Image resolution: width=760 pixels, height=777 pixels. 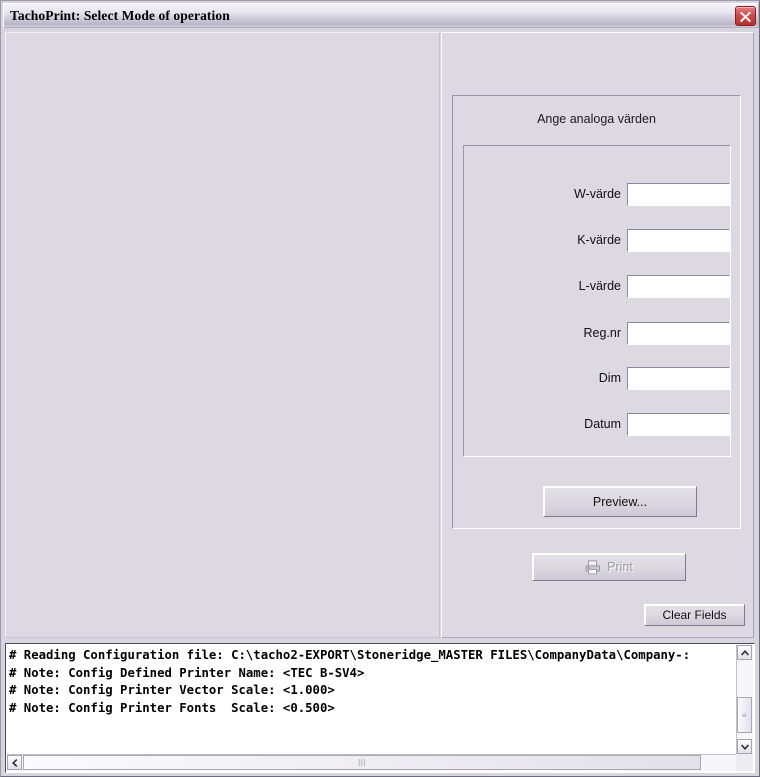 I want to click on l-varde-input, so click(x=678, y=286).